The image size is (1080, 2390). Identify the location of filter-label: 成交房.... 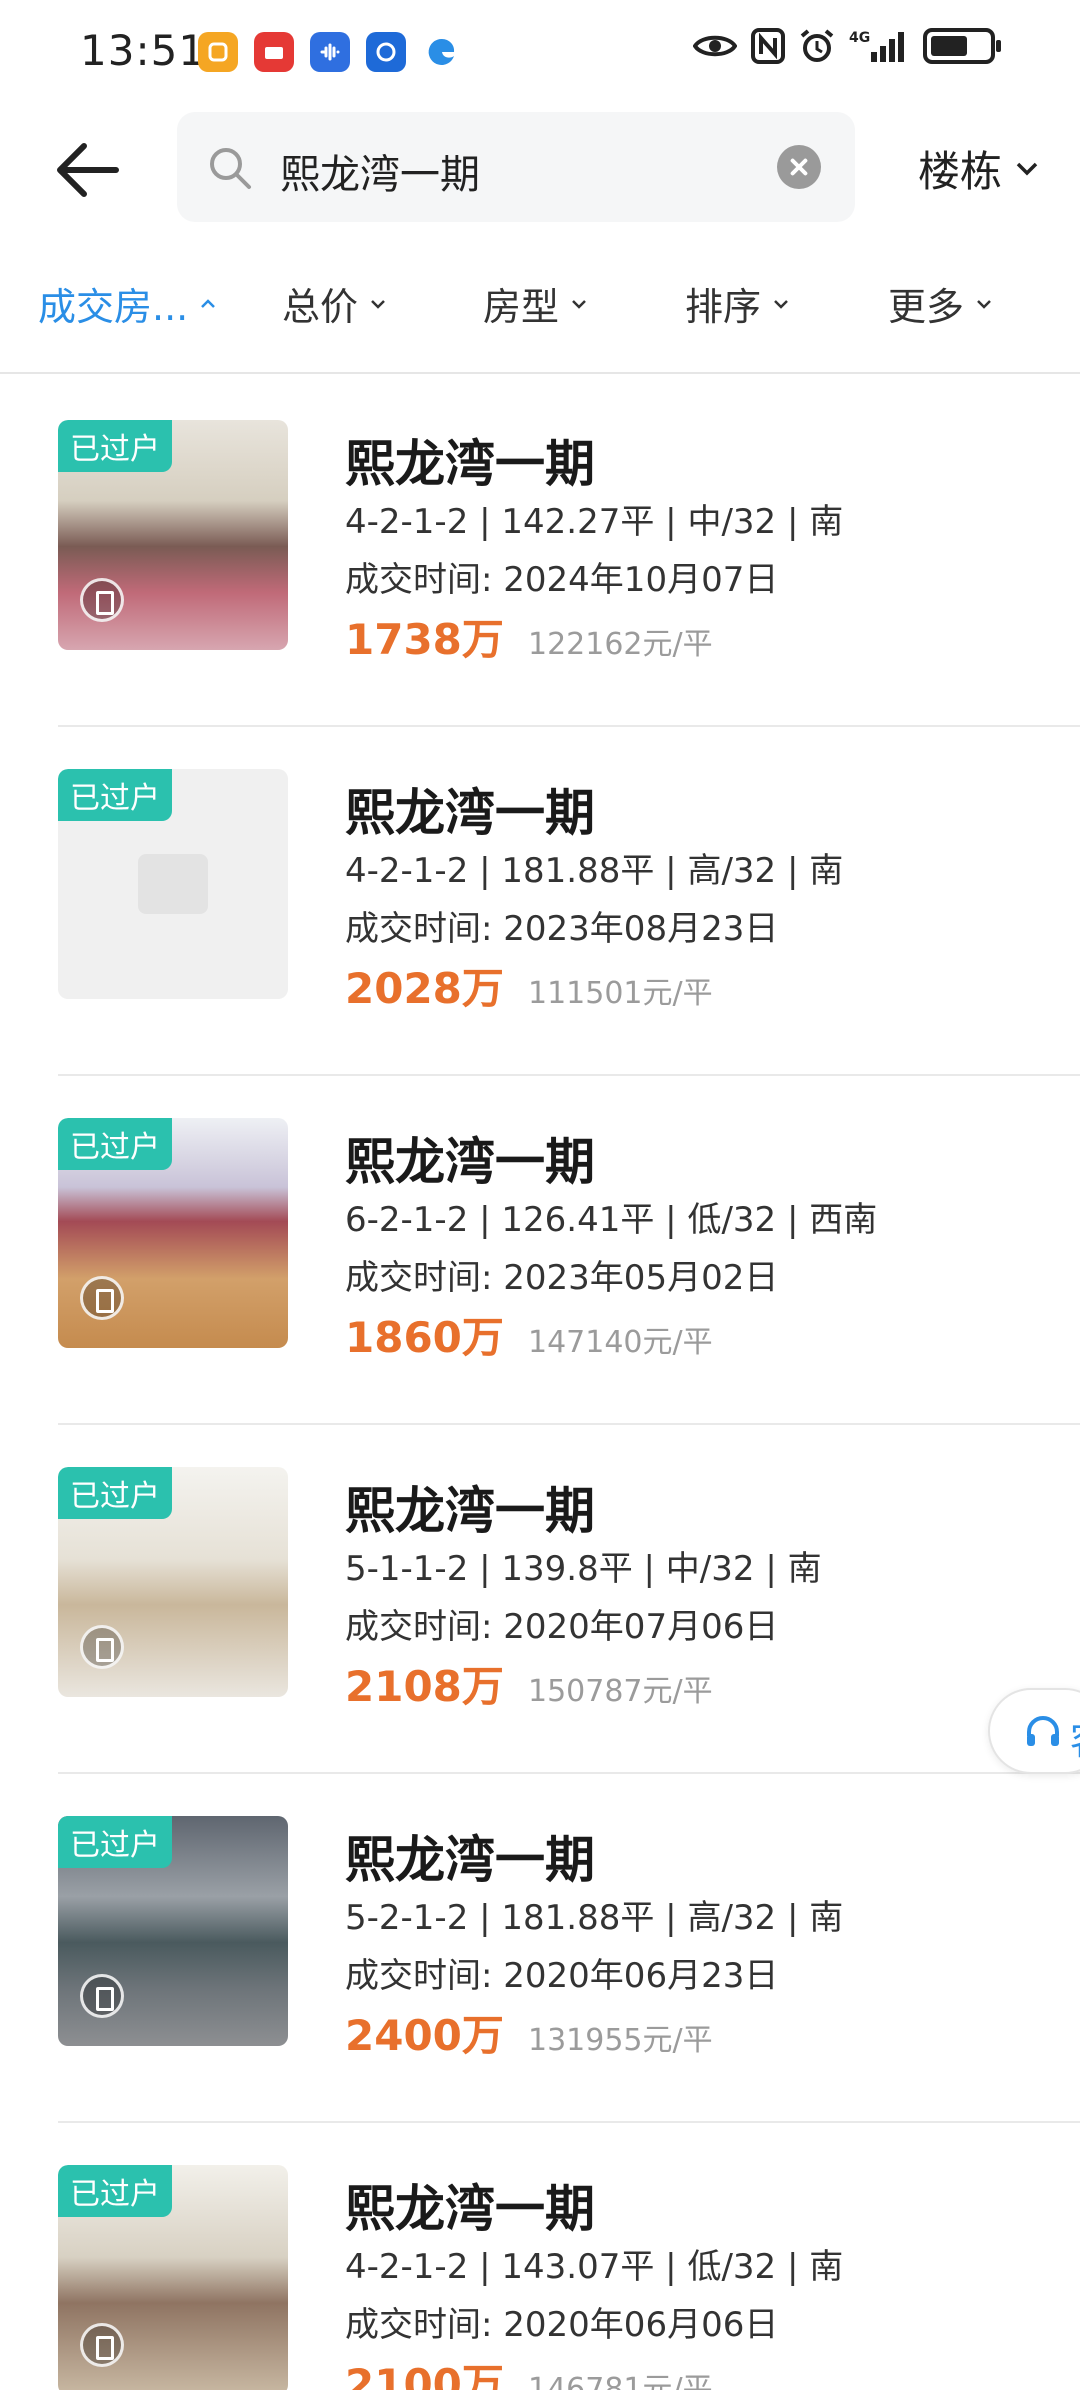
(113, 307).